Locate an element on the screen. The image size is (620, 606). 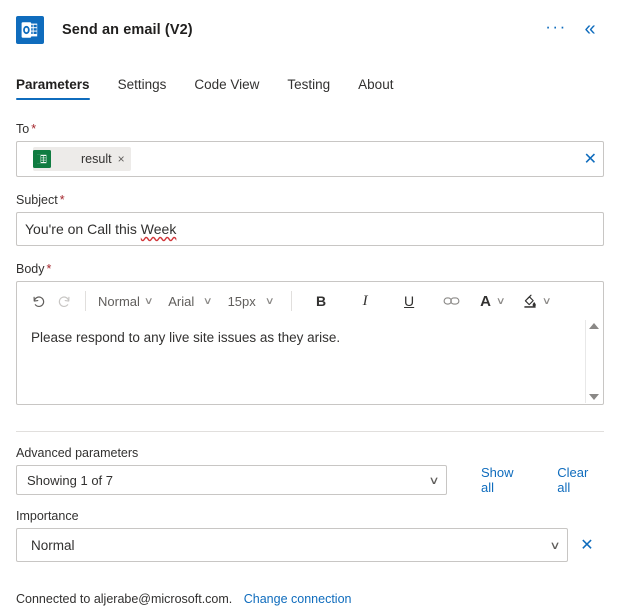
collapse-chevron-icon: « is located at coordinates (590, 30).